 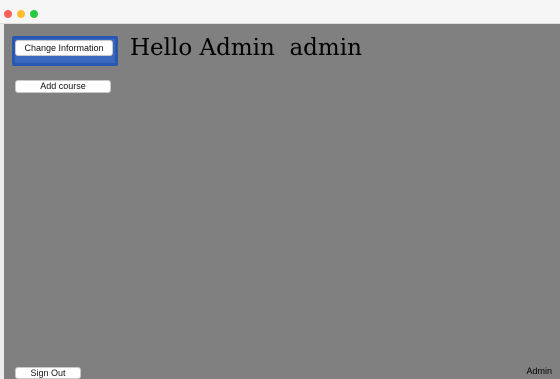 I want to click on greeting-heading: Hello Admin admin, so click(x=246, y=48).